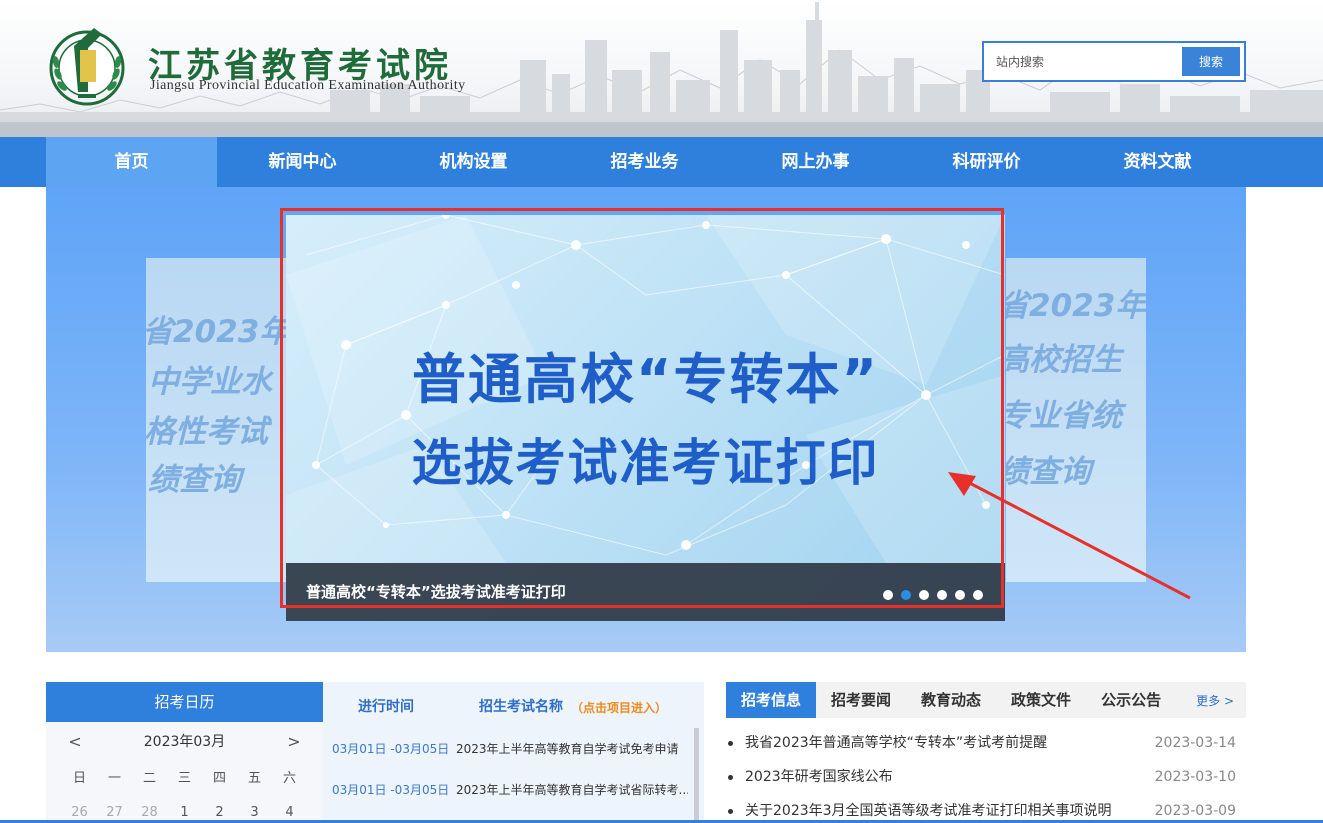 Image resolution: width=1323 pixels, height=823 pixels. Describe the element at coordinates (1064, 416) in the screenshot. I see `side-slide-line: 专业省统` at that location.